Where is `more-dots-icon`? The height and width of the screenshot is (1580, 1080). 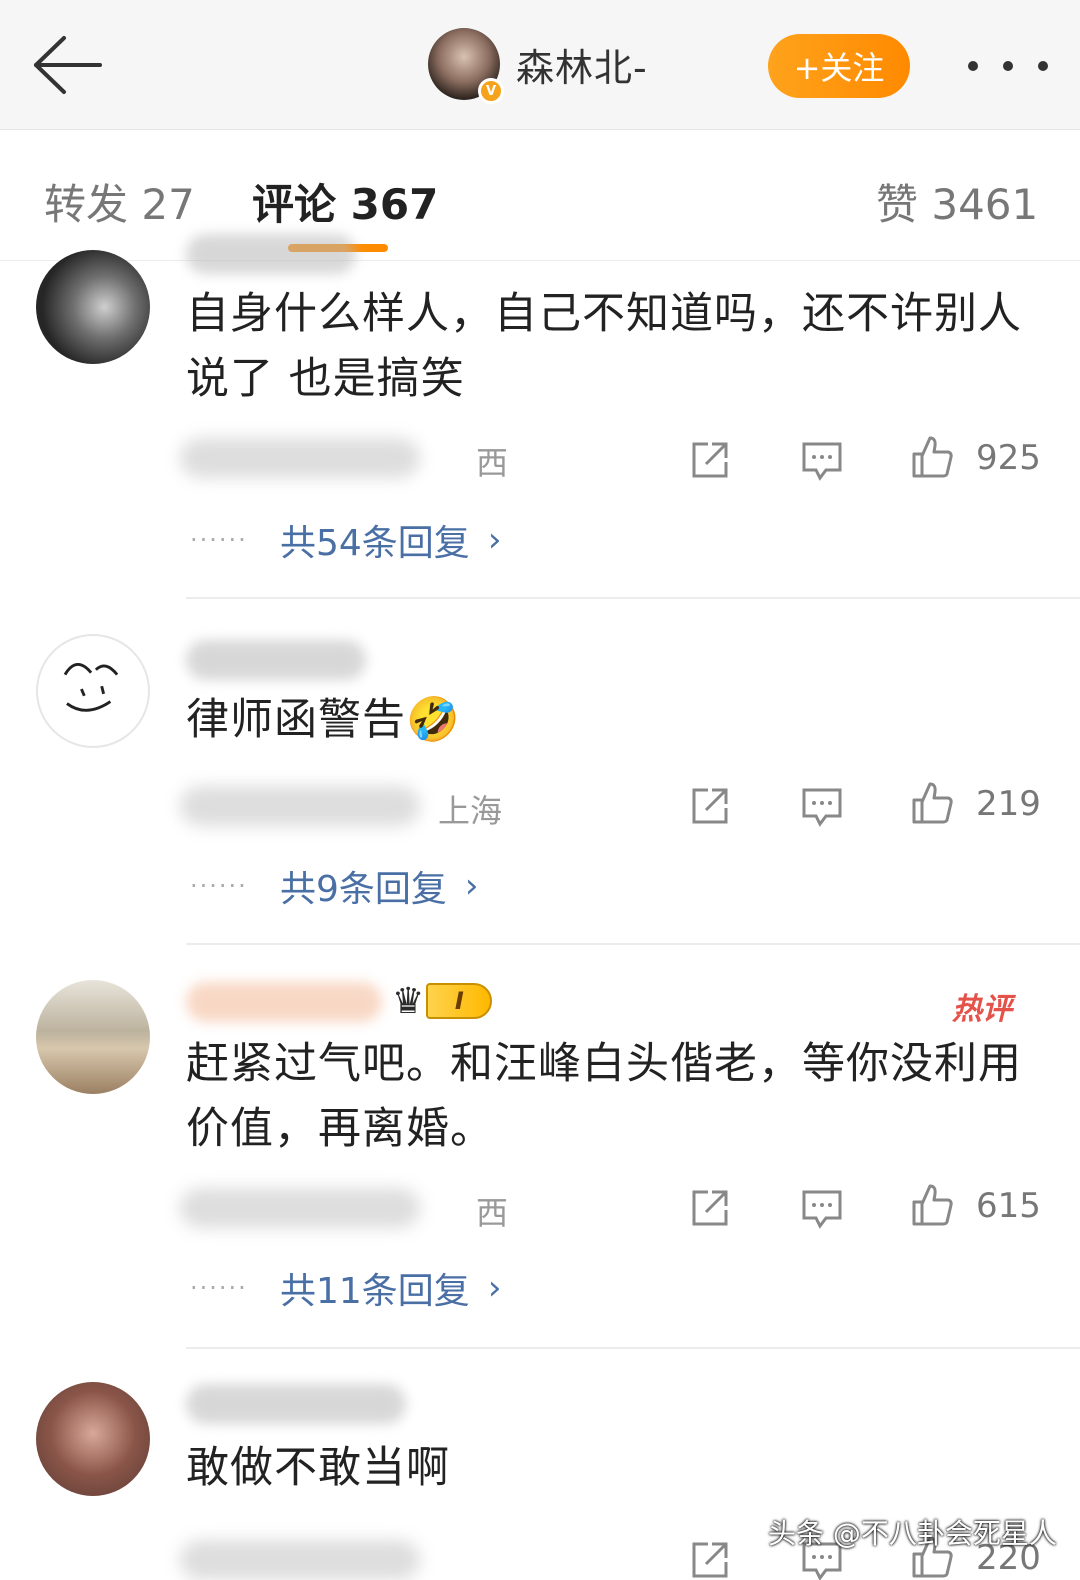
more-dots-icon is located at coordinates (973, 66).